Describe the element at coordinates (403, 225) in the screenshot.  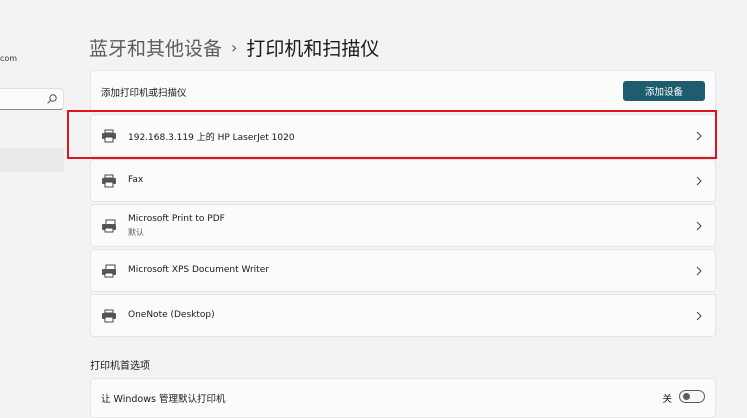
I see `printer-item-microsoft-print-to-pdf: Microsoft Print to PDF 默认` at that location.